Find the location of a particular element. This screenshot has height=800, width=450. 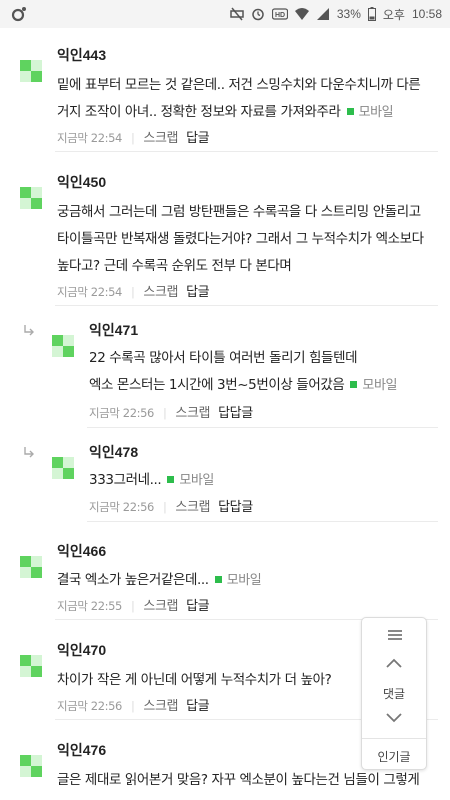

comment-text-line: 궁금해서 그러는데 그럼 방탄팬들은 수록곡을 다 스트리밍 안돌리고 is located at coordinates (239, 212).